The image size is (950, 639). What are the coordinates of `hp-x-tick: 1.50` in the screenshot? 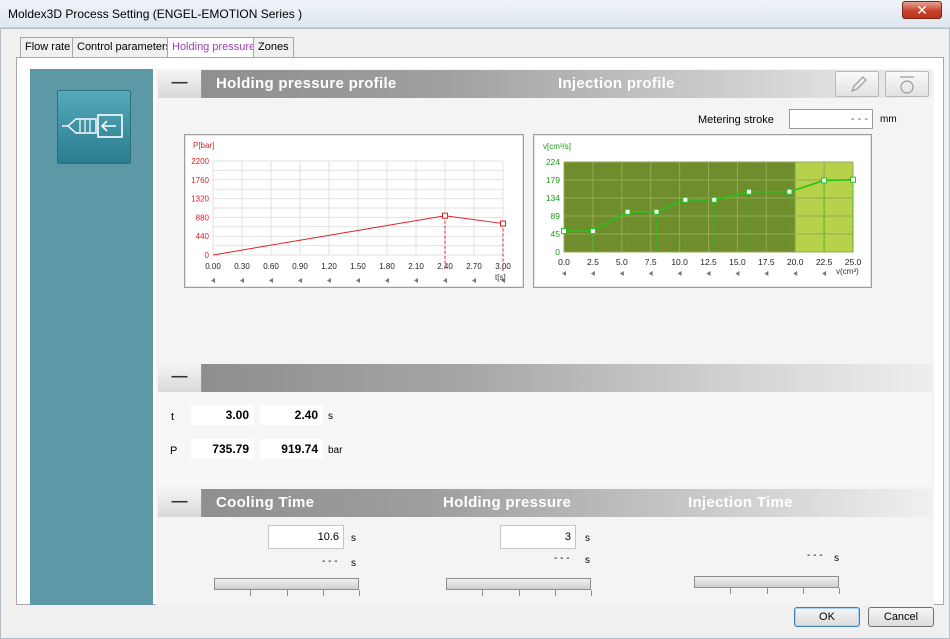 It's located at (358, 266).